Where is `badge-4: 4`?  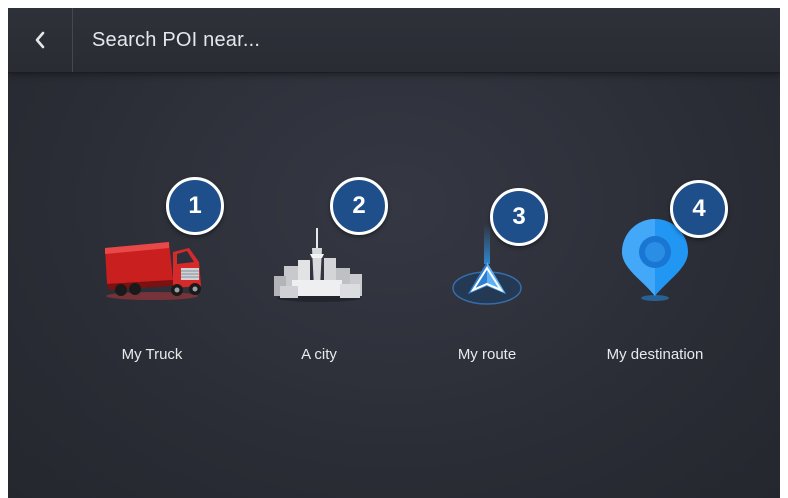 badge-4: 4 is located at coordinates (699, 209).